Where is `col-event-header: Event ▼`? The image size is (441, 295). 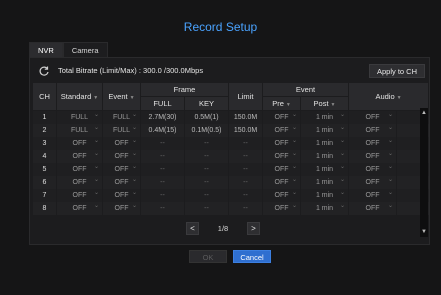 col-event-header: Event ▼ is located at coordinates (121, 96).